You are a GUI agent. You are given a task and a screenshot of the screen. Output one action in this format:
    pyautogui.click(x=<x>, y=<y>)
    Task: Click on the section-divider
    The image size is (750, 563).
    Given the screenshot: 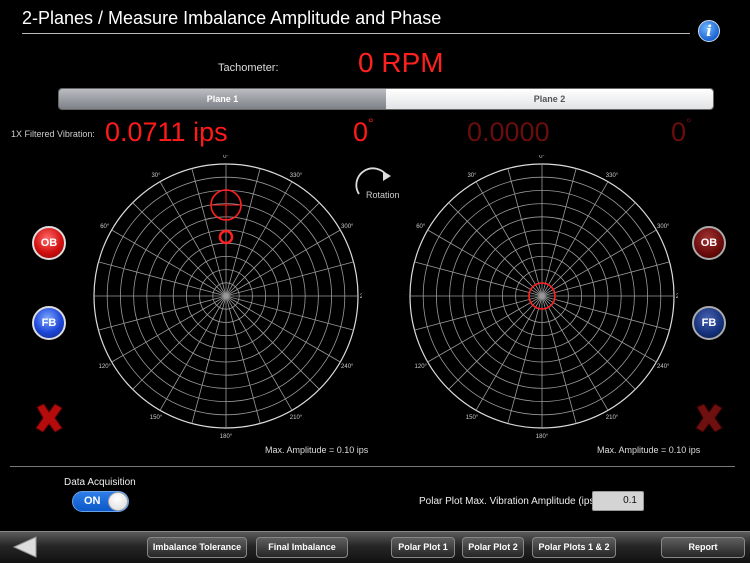 What is the action you would take?
    pyautogui.click(x=372, y=466)
    